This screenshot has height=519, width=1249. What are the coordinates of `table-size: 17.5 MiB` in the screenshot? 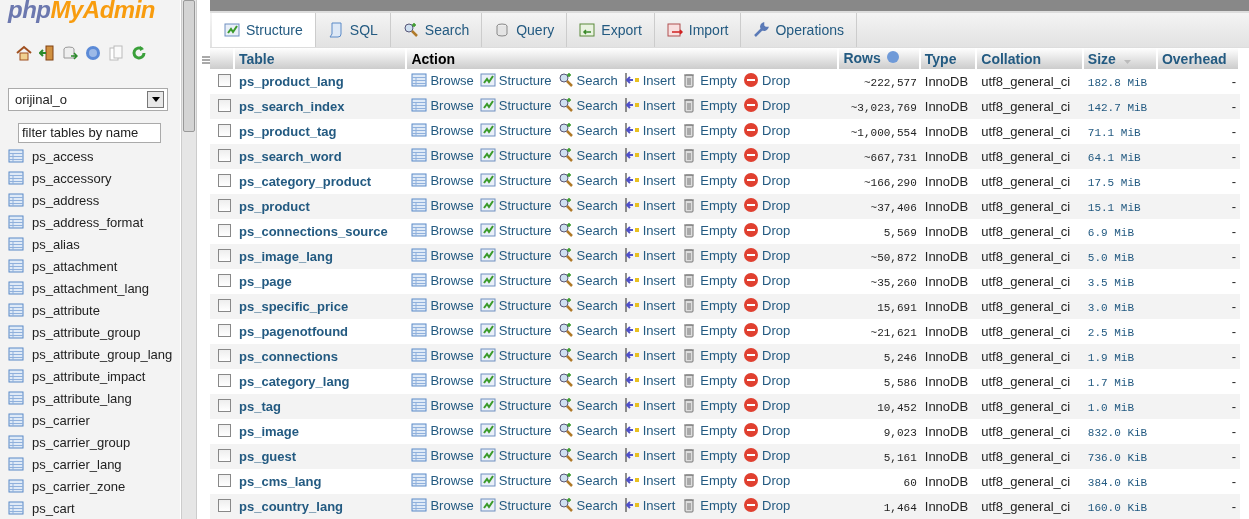 It's located at (1114, 183).